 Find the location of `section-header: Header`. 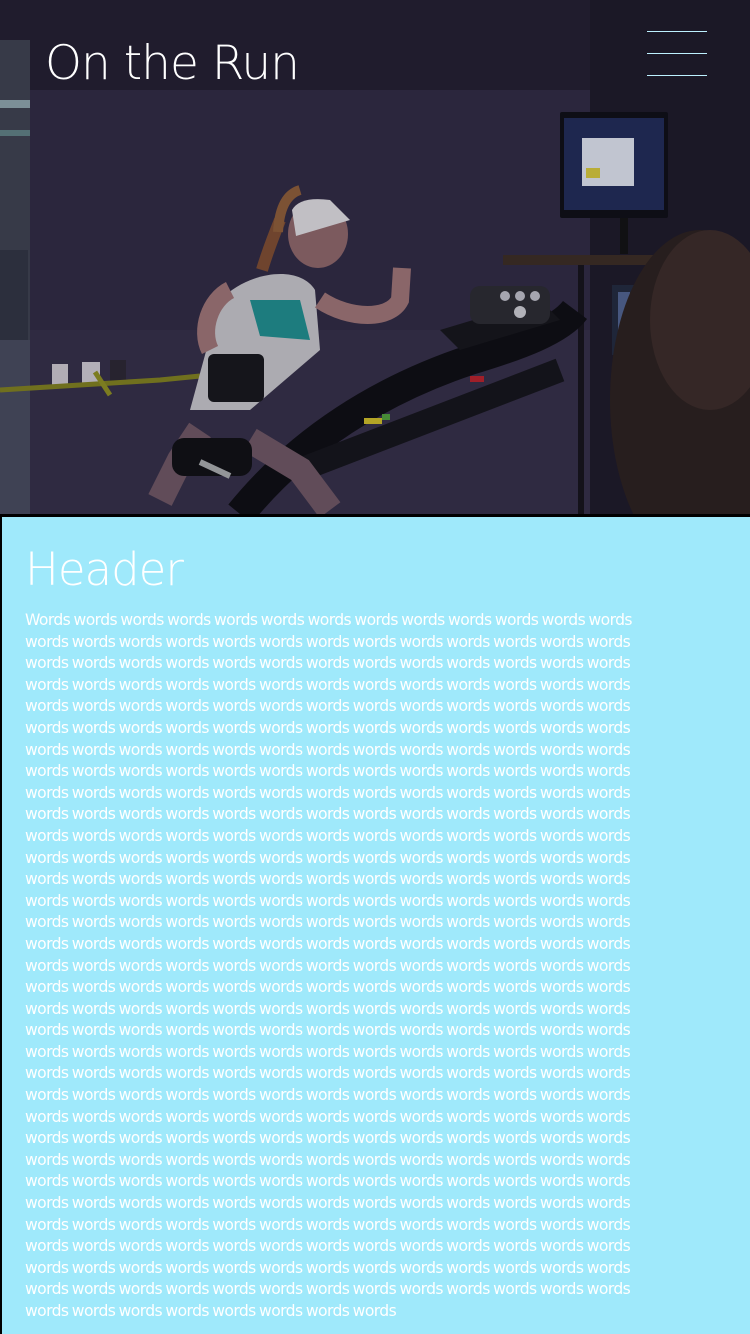

section-header: Header is located at coordinates (104, 569).